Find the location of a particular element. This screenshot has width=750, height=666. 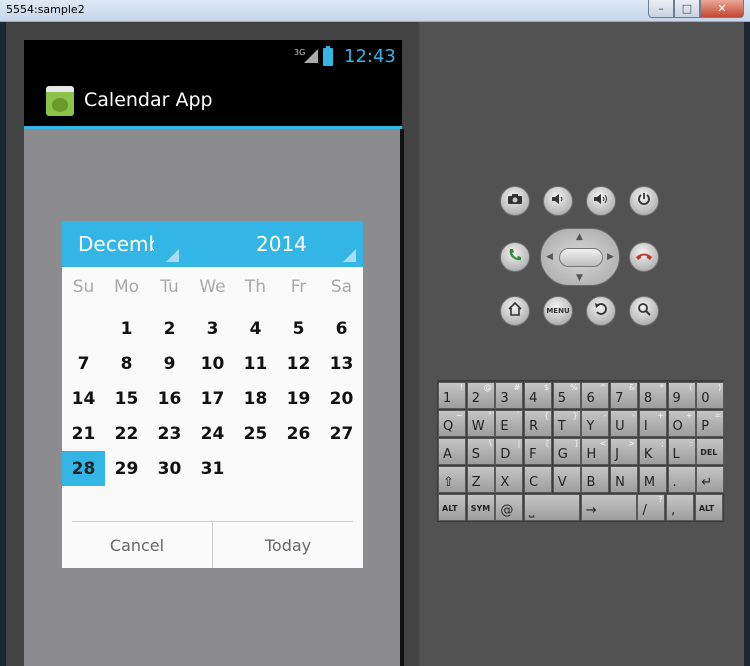

calendar-day: 2 is located at coordinates (169, 328).